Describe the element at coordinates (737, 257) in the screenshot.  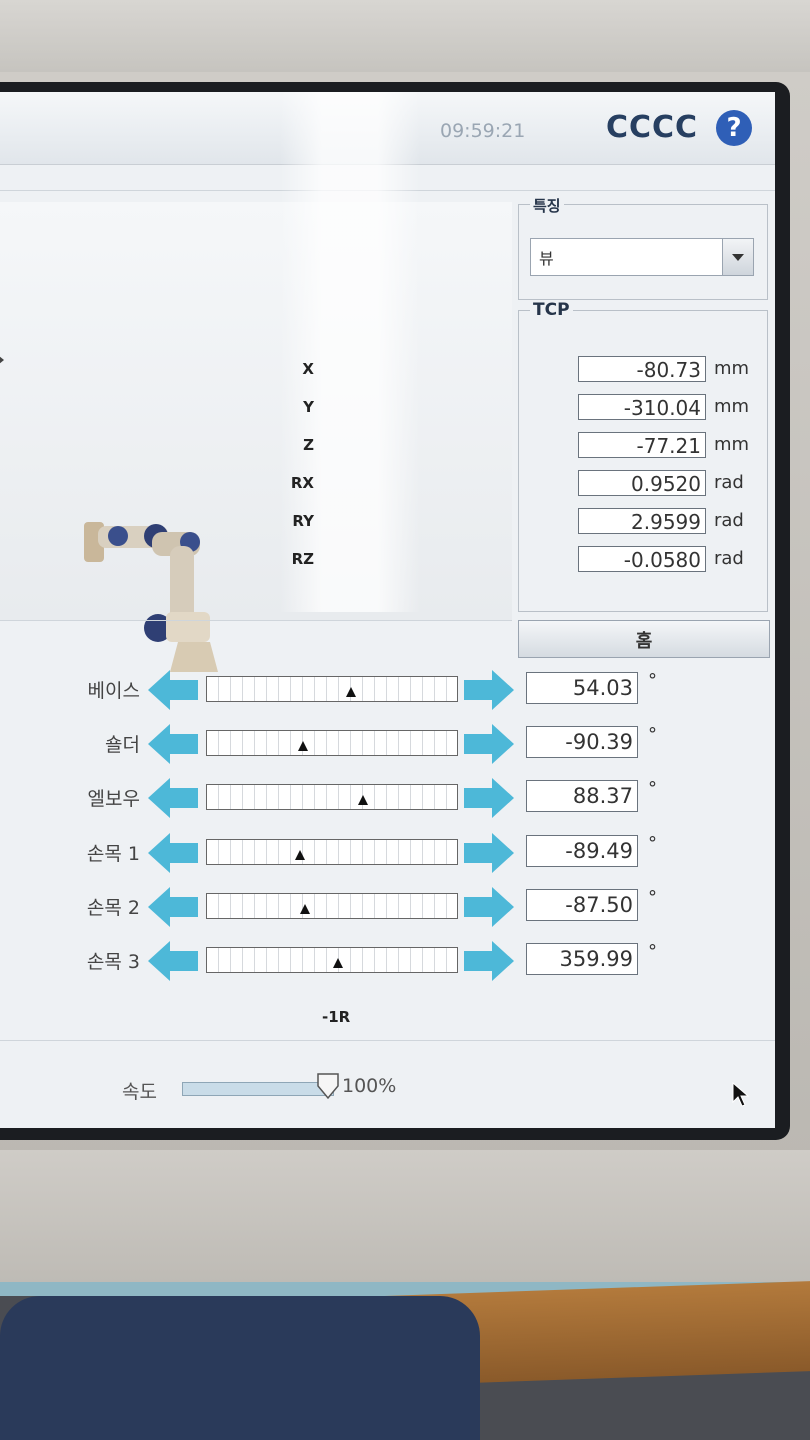
I see `chevron-down-icon` at that location.